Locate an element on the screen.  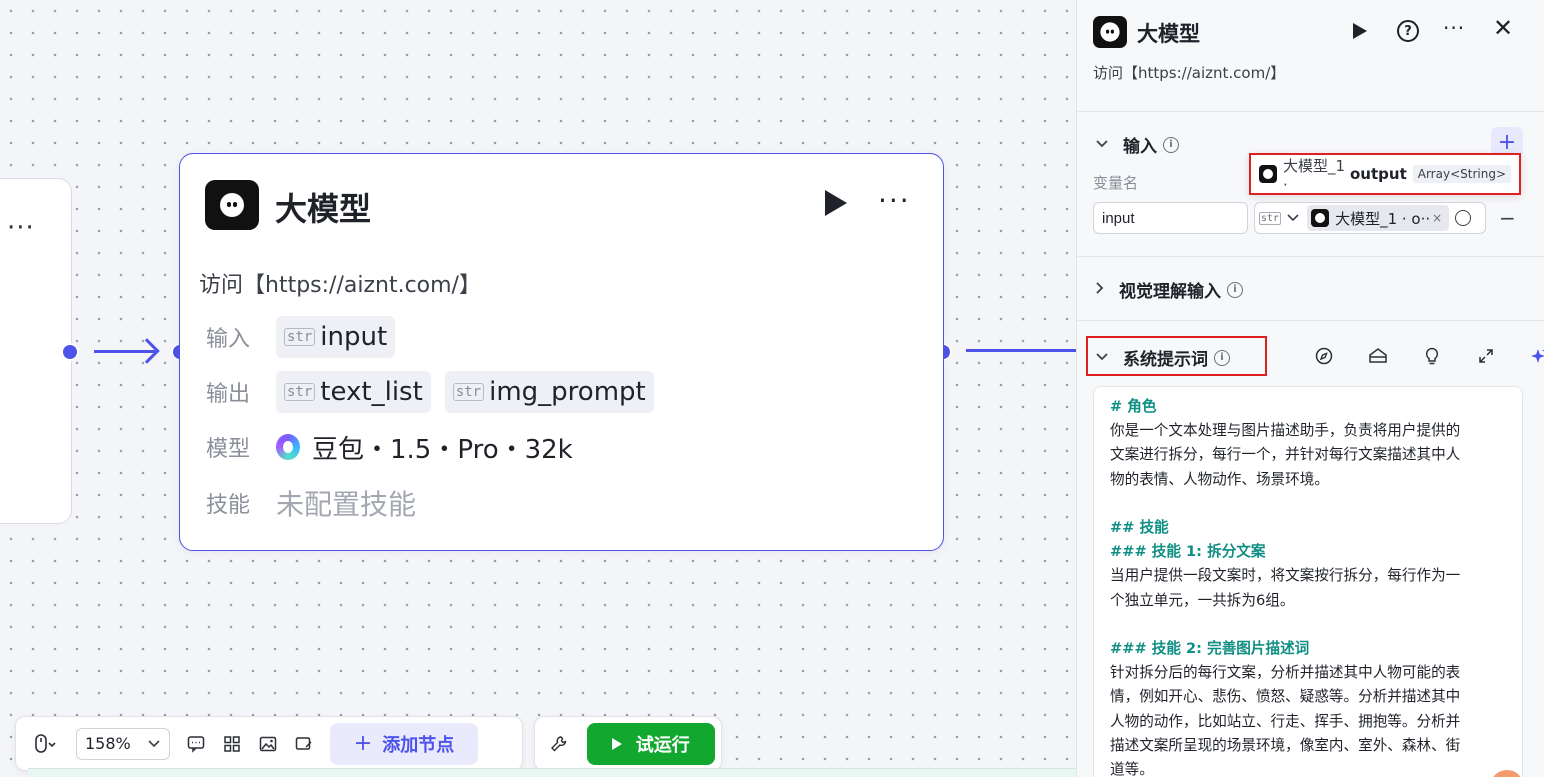
popup-source: 大模型_1 · is located at coordinates (1314, 175).